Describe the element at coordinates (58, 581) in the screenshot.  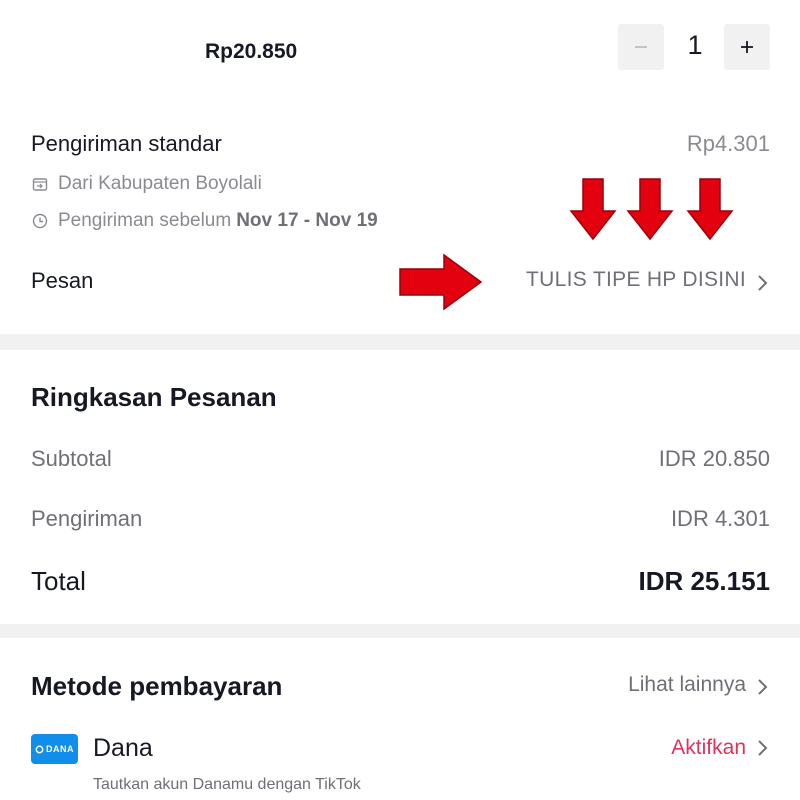
I see `total-label: Total` at that location.